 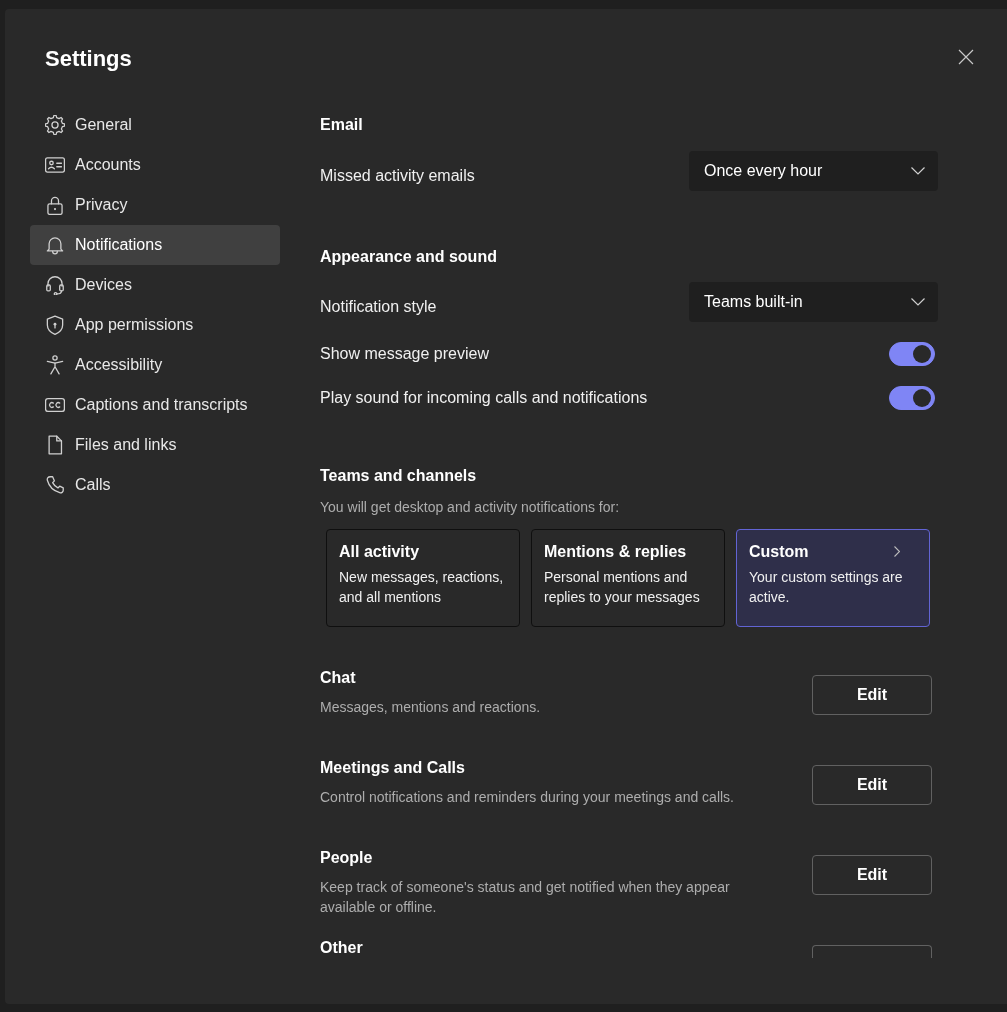 I want to click on gear-icon, so click(x=55, y=125).